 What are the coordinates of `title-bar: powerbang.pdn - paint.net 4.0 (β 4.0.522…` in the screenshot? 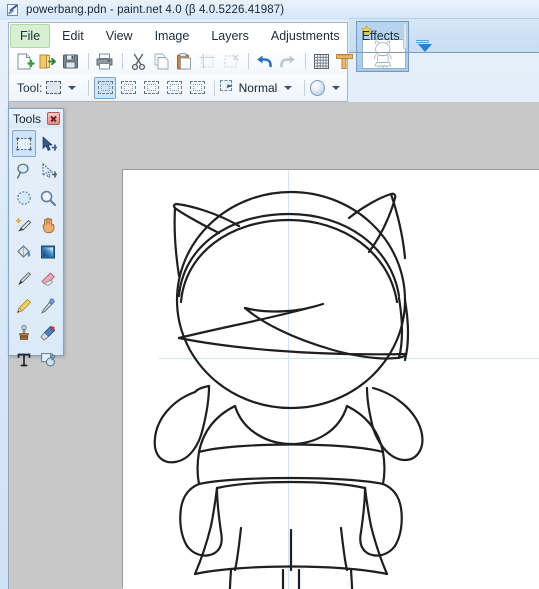 It's located at (269, 10).